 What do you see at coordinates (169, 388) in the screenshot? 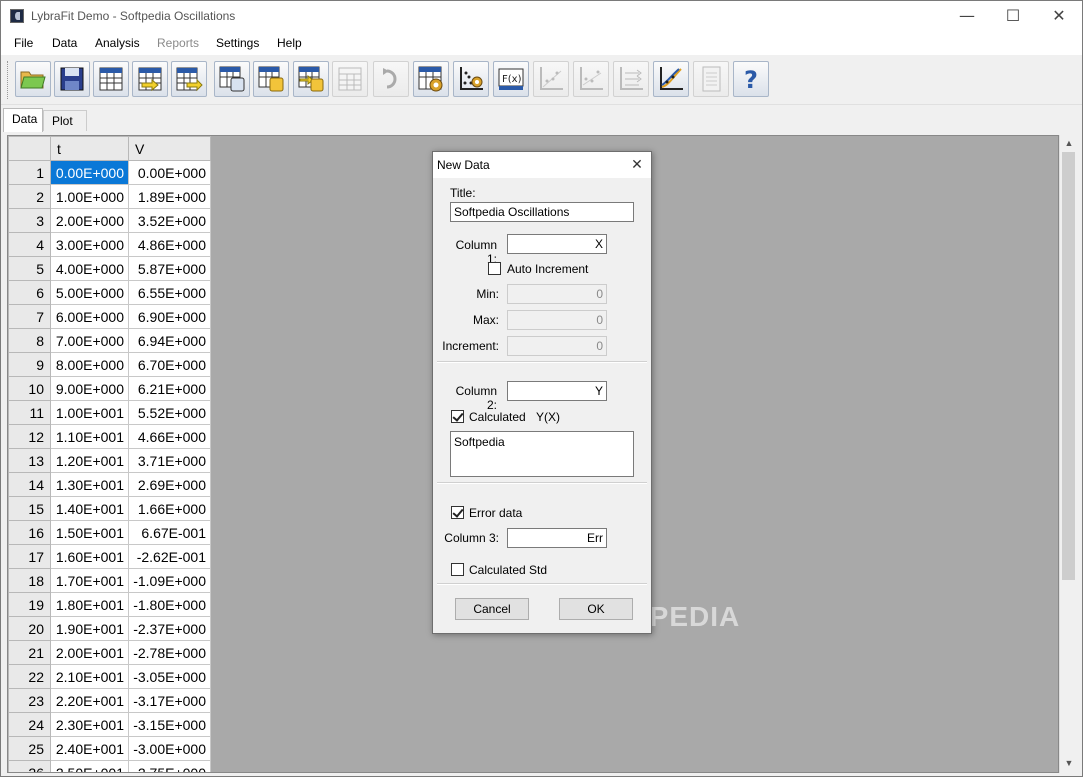
I see `cell-v: 6.21E+000` at bounding box center [169, 388].